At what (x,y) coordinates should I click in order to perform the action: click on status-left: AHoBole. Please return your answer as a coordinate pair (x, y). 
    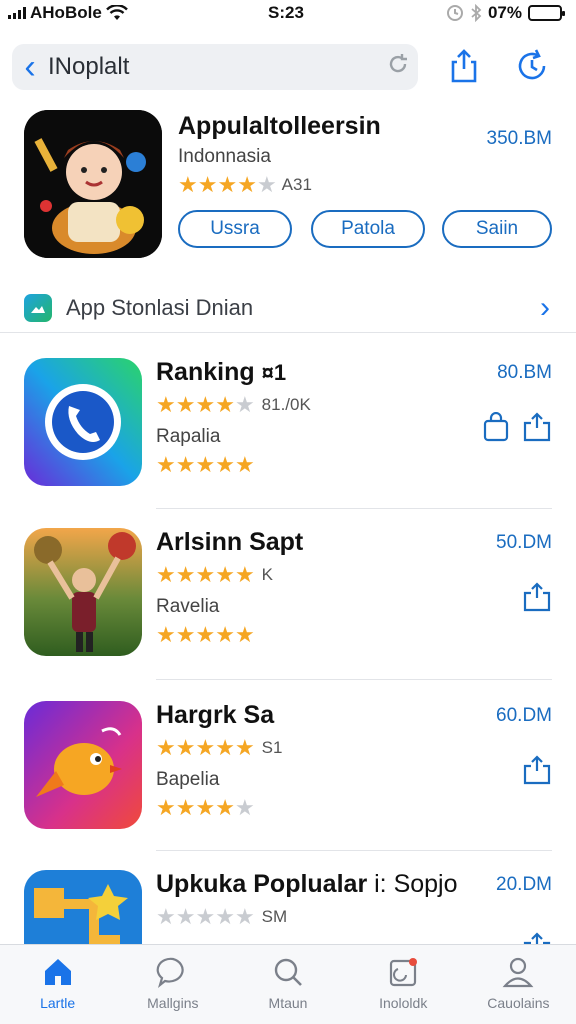
    Looking at the image, I should click on (68, 13).